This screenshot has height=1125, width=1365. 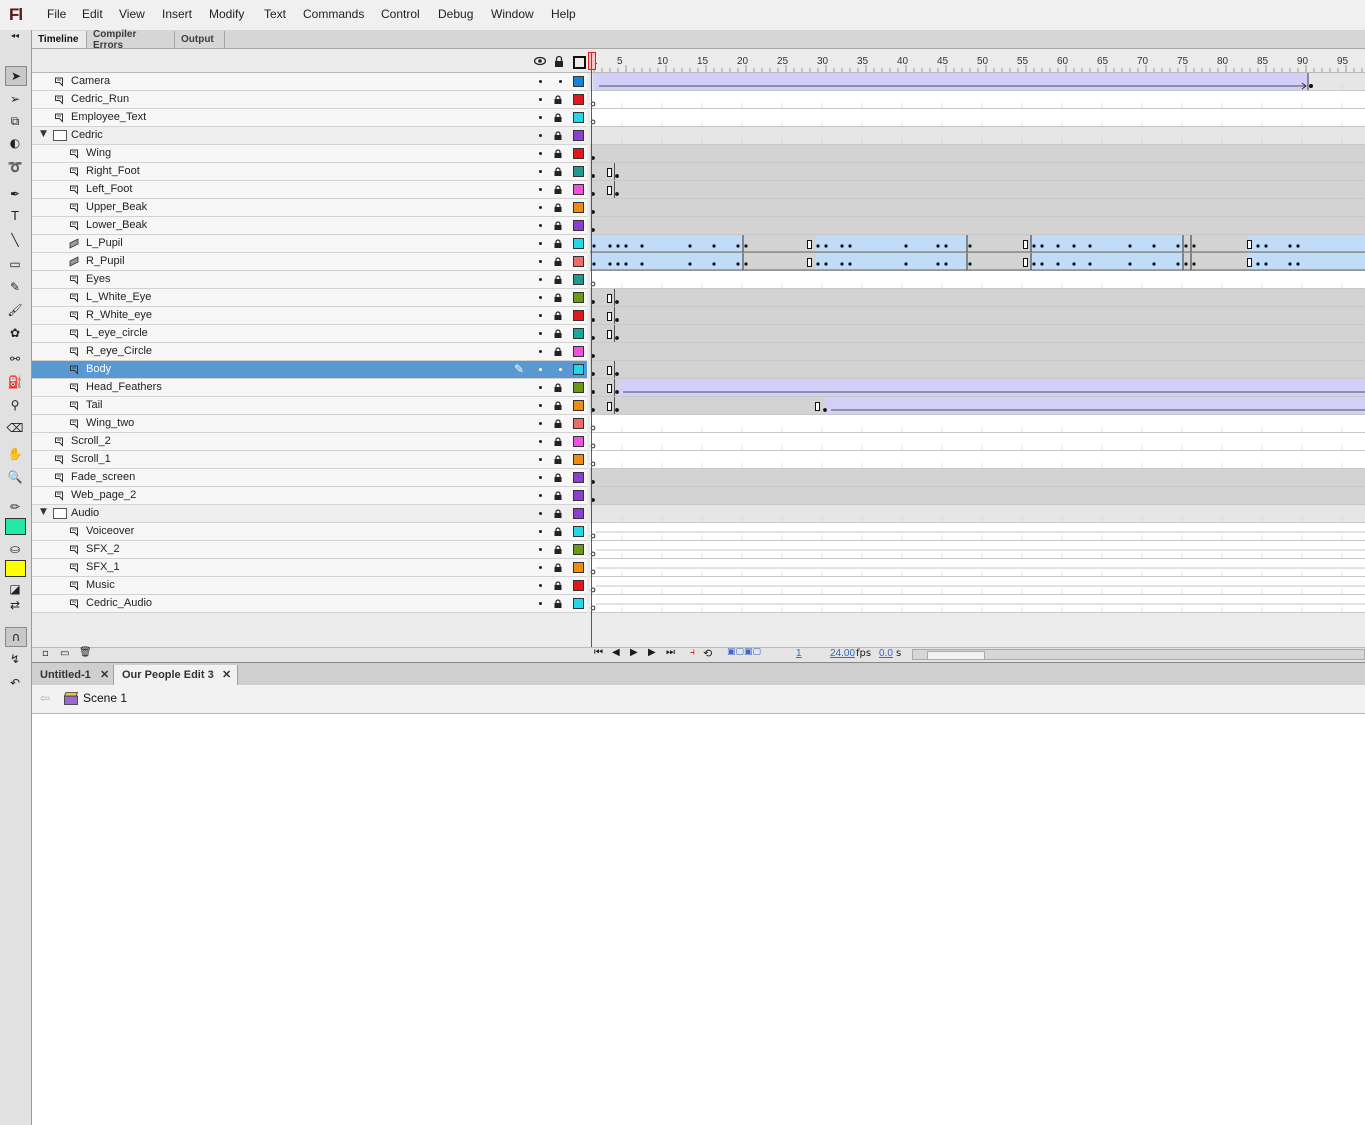 I want to click on deco-tool-icon: ✿, so click(x=15, y=333).